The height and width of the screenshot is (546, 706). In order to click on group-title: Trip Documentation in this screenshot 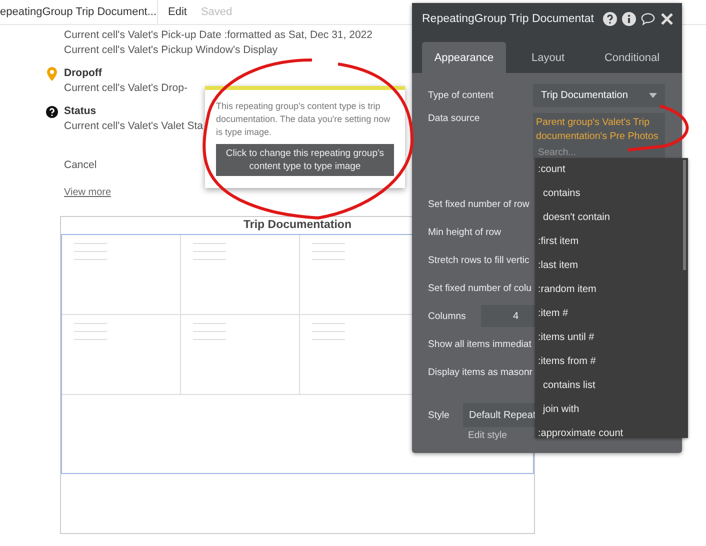, I will do `click(298, 225)`.